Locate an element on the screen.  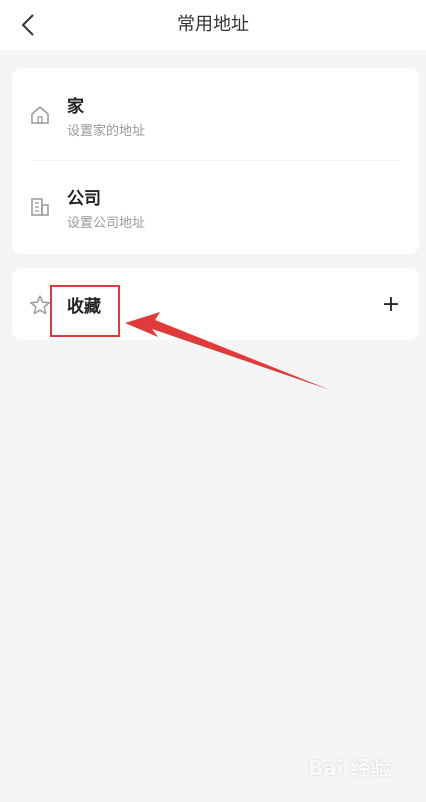
top-bar: 常用地址 is located at coordinates (213, 25).